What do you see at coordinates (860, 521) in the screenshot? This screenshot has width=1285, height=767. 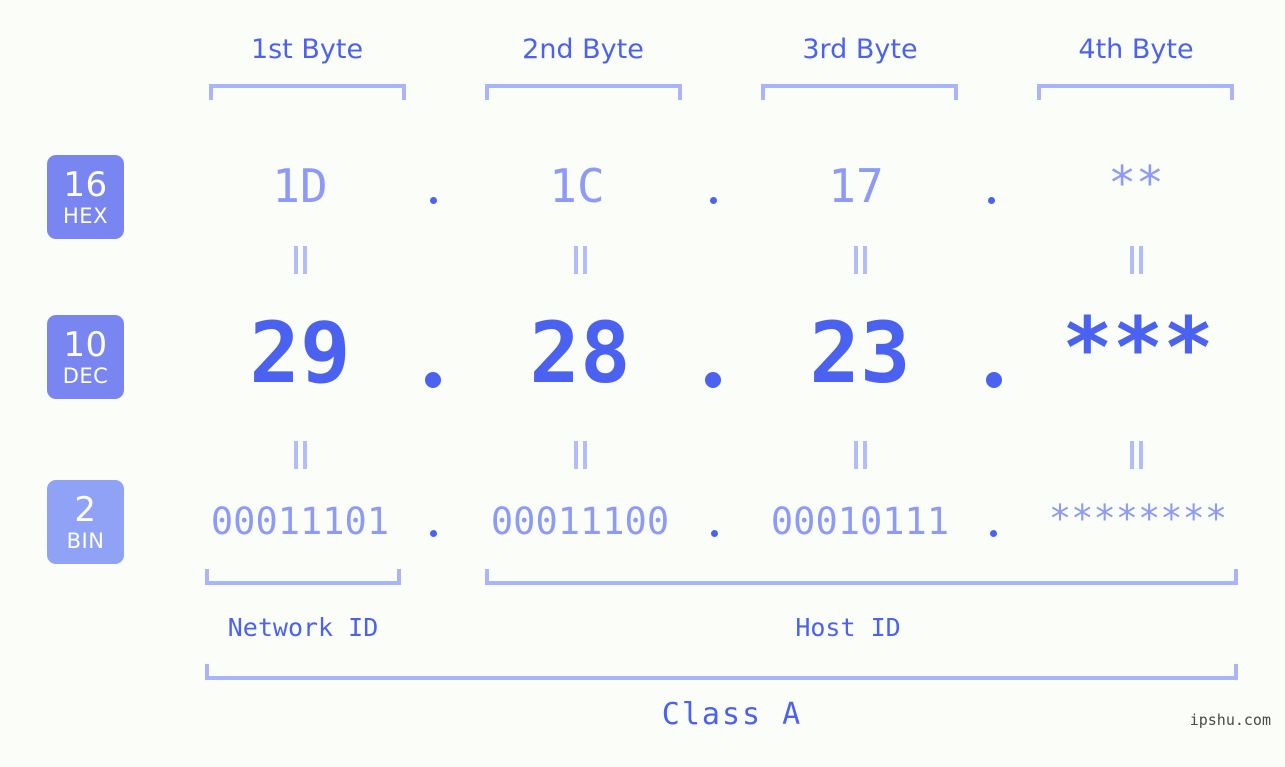 I see `bin-byte-3: 00010111` at bounding box center [860, 521].